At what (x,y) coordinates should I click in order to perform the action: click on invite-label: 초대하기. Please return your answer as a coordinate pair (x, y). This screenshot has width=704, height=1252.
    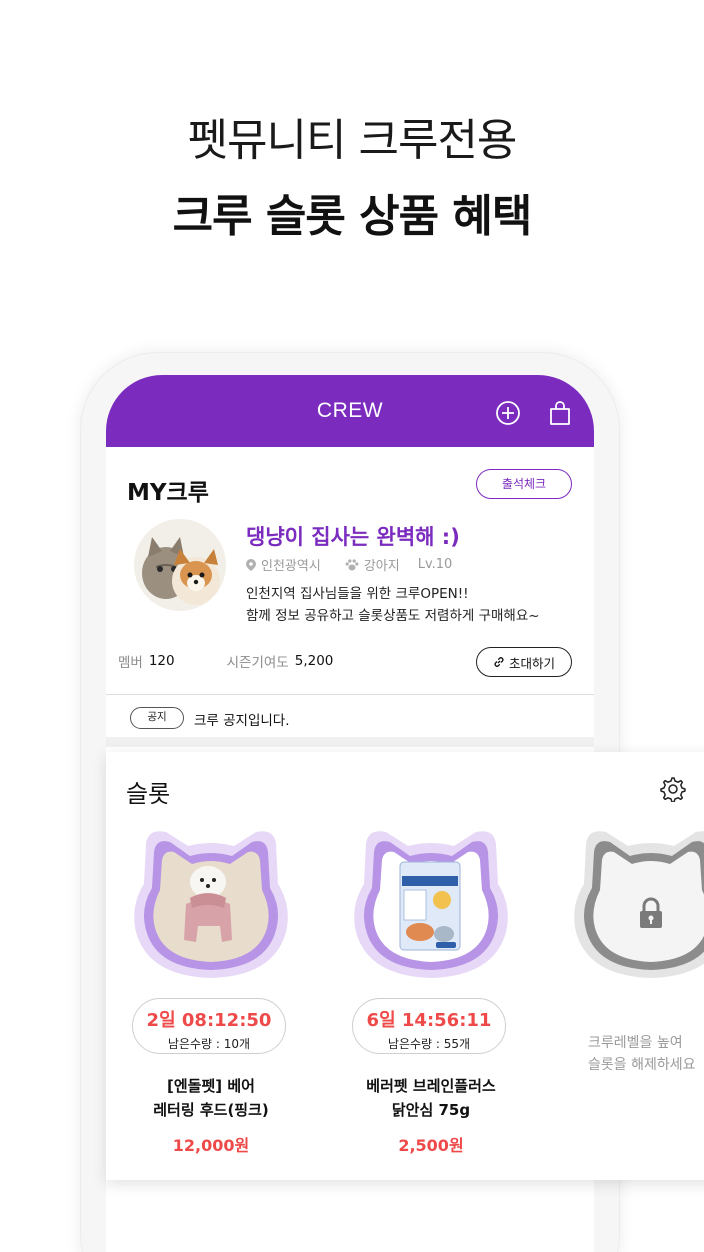
    Looking at the image, I should click on (531, 663).